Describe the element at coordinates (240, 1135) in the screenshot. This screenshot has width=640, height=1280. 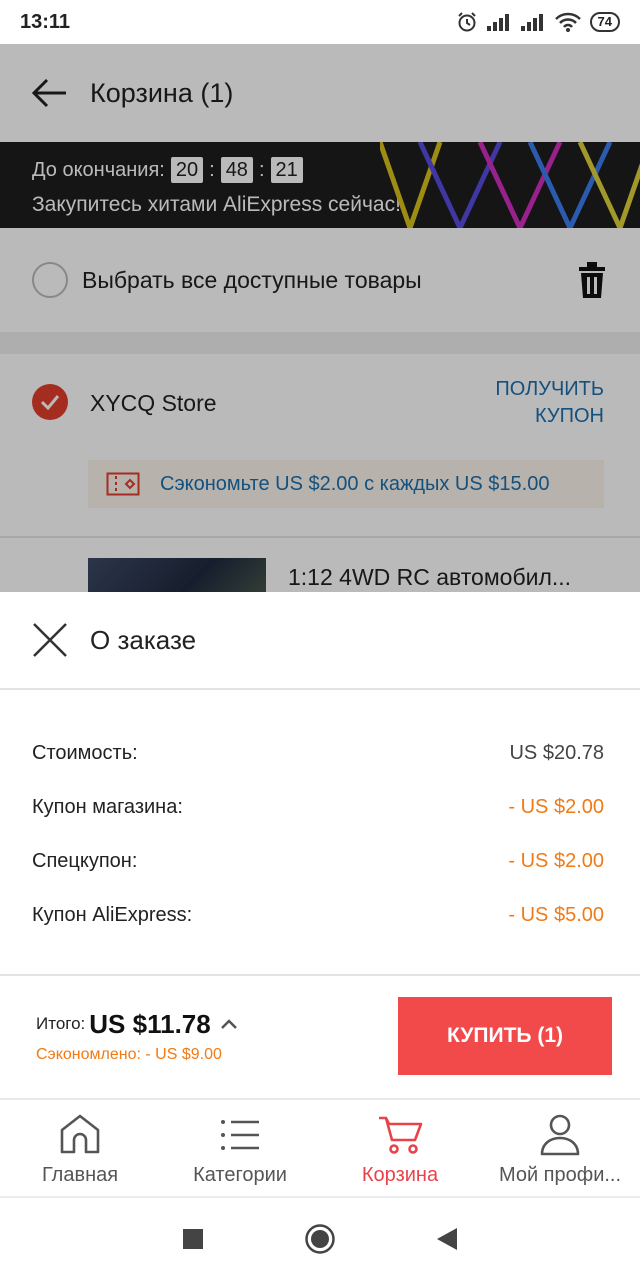
I see `list-icon` at that location.